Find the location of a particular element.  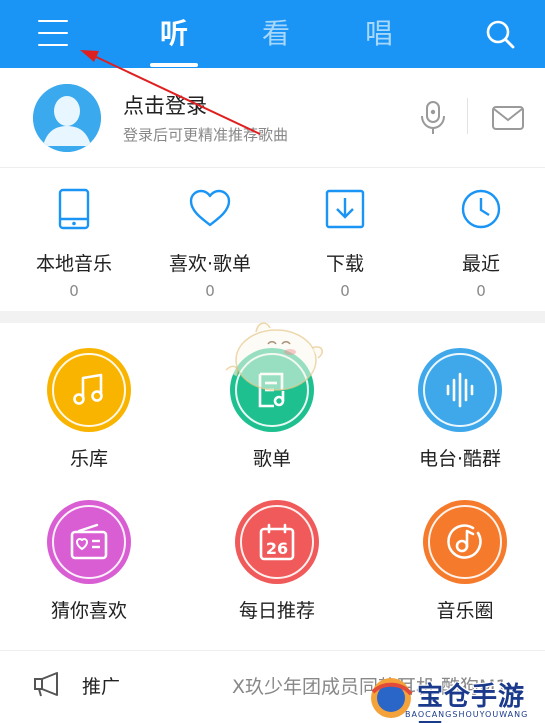

avatar is located at coordinates (67, 118).